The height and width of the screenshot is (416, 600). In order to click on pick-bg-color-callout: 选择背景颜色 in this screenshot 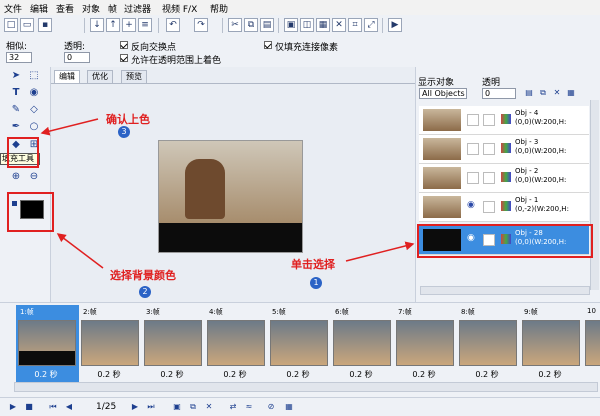, I will do `click(143, 275)`.